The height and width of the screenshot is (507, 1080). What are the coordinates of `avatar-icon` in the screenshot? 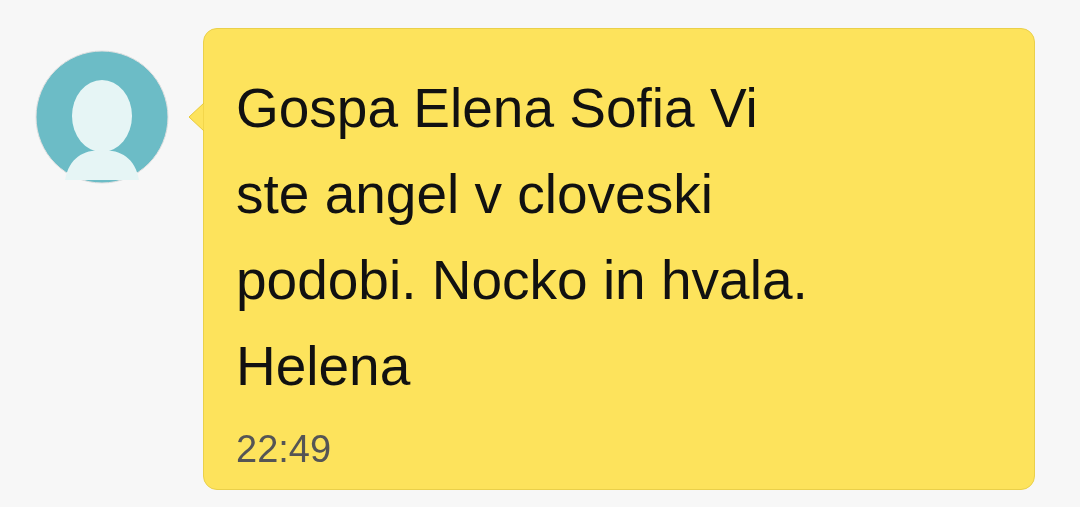 It's located at (102, 117).